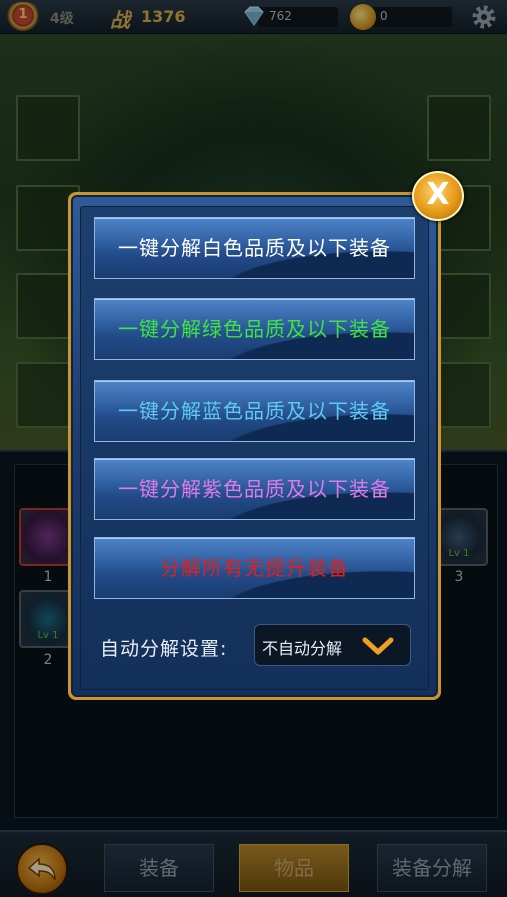 Image resolution: width=507 pixels, height=897 pixels. I want to click on decompose-blue-button: 一键分解蓝色品质及以下装备, so click(254, 411).